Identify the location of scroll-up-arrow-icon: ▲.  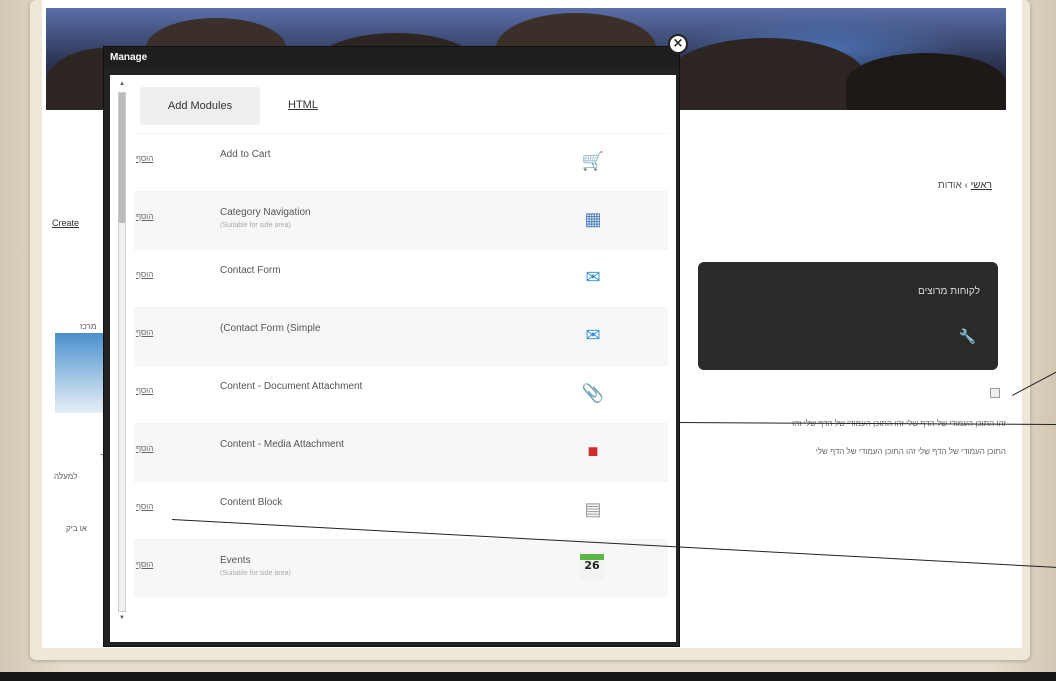
(122, 84).